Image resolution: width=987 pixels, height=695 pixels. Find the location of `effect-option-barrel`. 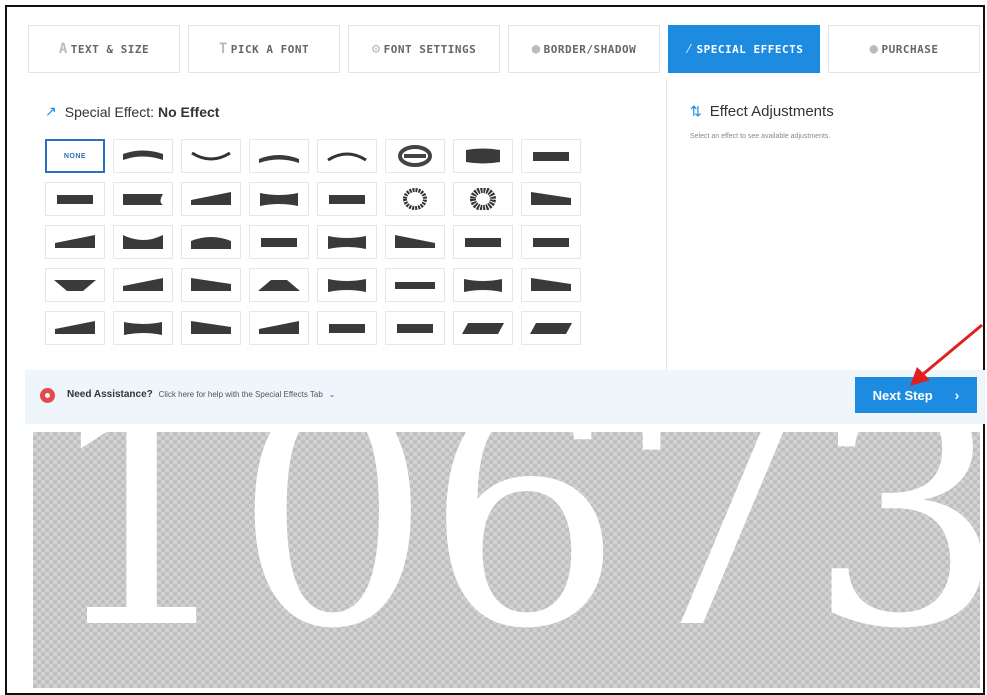

effect-option-barrel is located at coordinates (483, 156).